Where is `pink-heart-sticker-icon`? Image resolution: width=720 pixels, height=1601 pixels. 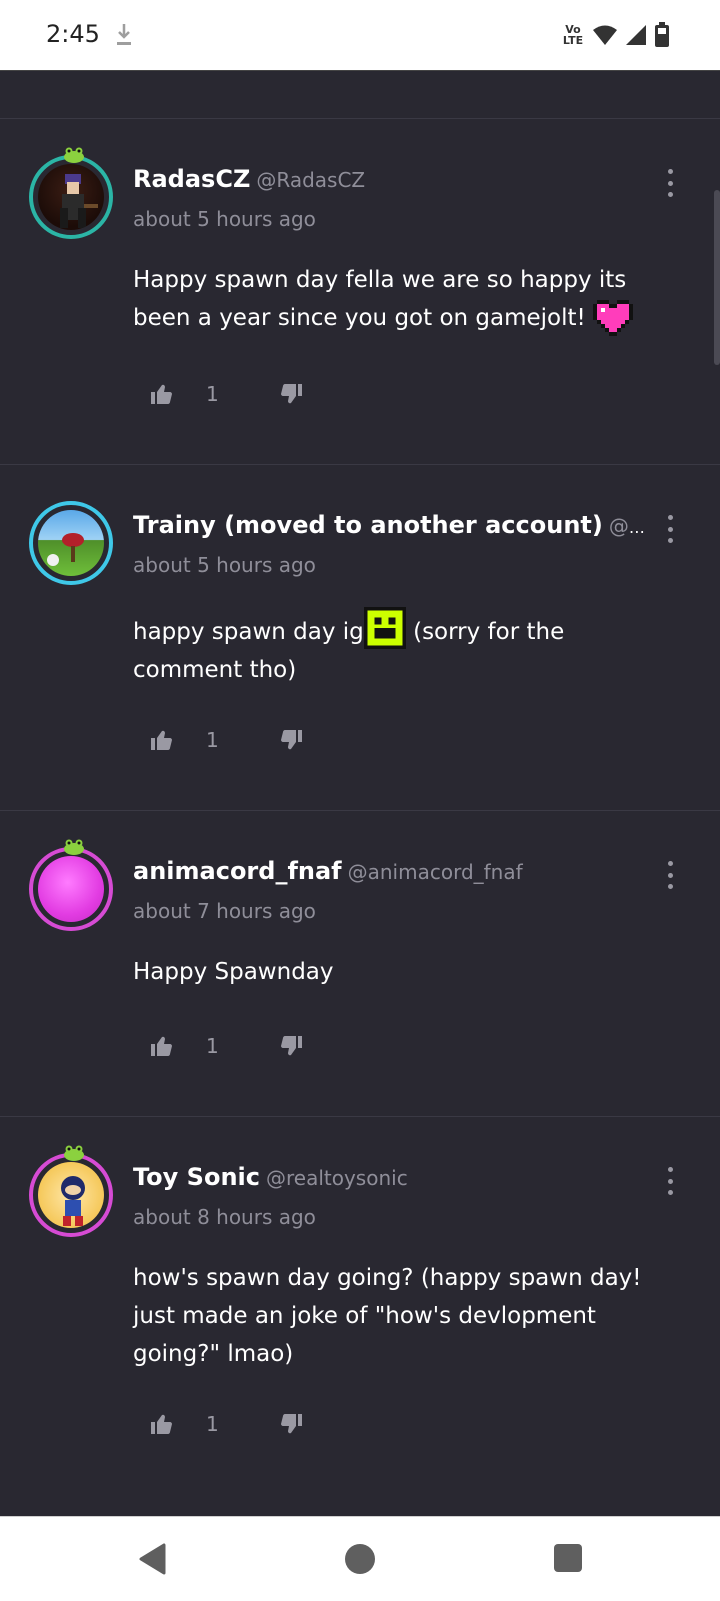 pink-heart-sticker-icon is located at coordinates (613, 318).